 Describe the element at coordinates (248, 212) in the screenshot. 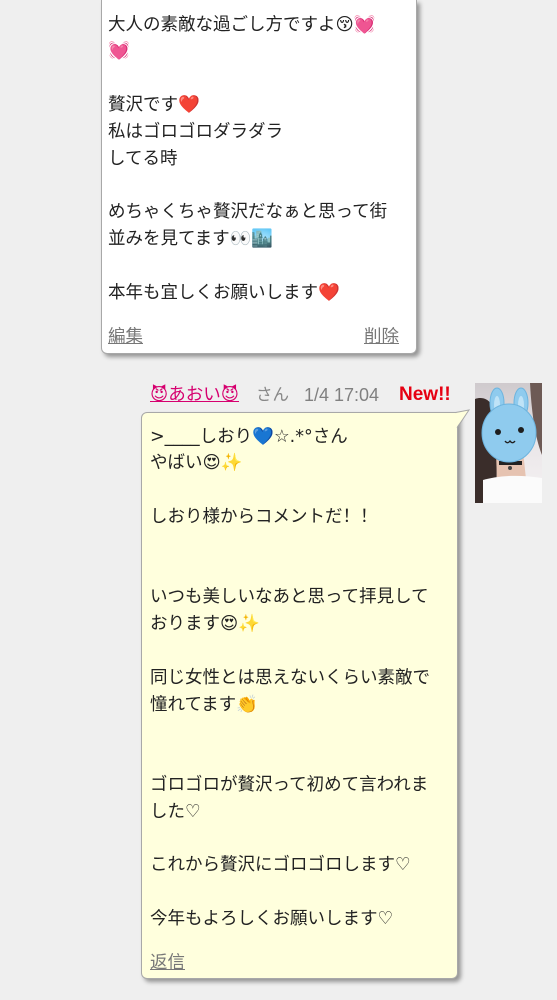

I see `comment-line: めちゃくちゃ贅沢だなぁと思って街` at that location.